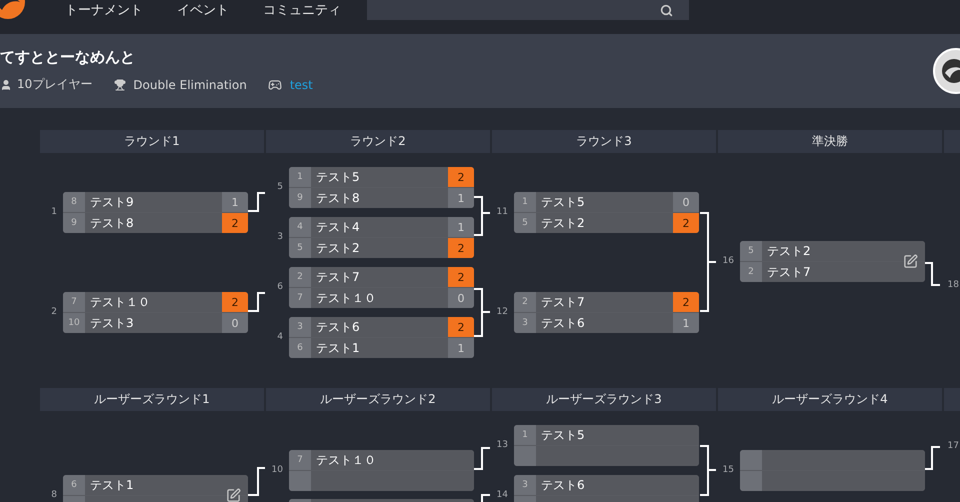  Describe the element at coordinates (604, 399) in the screenshot. I see `round-header: ルーザーズラウンド3` at that location.